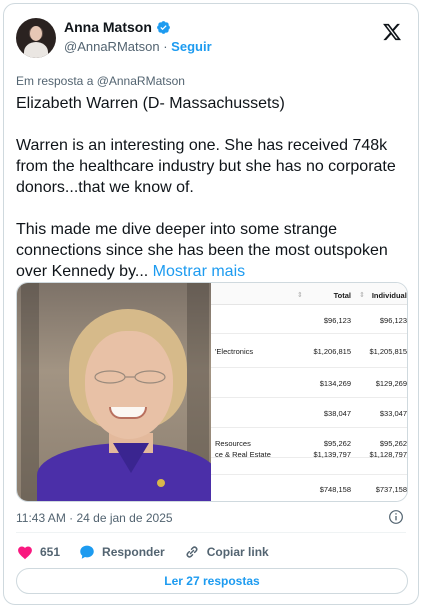 The width and height of the screenshot is (423, 609). Describe the element at coordinates (309, 413) in the screenshot. I see `table-row: $38,047 $33,047` at that location.